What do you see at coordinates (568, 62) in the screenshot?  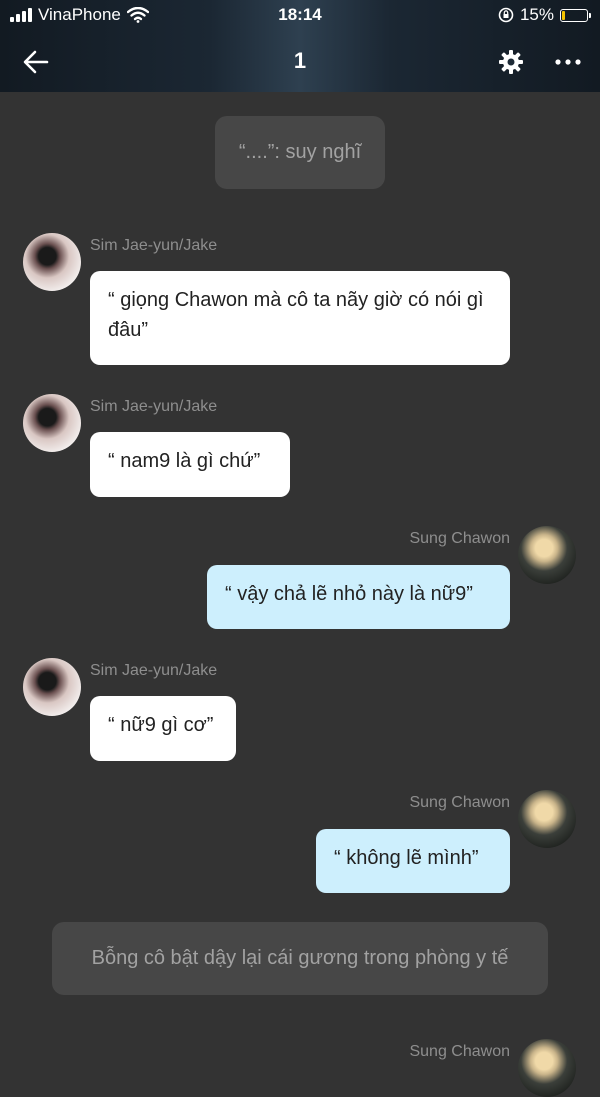 I see `ellipsis-icon` at bounding box center [568, 62].